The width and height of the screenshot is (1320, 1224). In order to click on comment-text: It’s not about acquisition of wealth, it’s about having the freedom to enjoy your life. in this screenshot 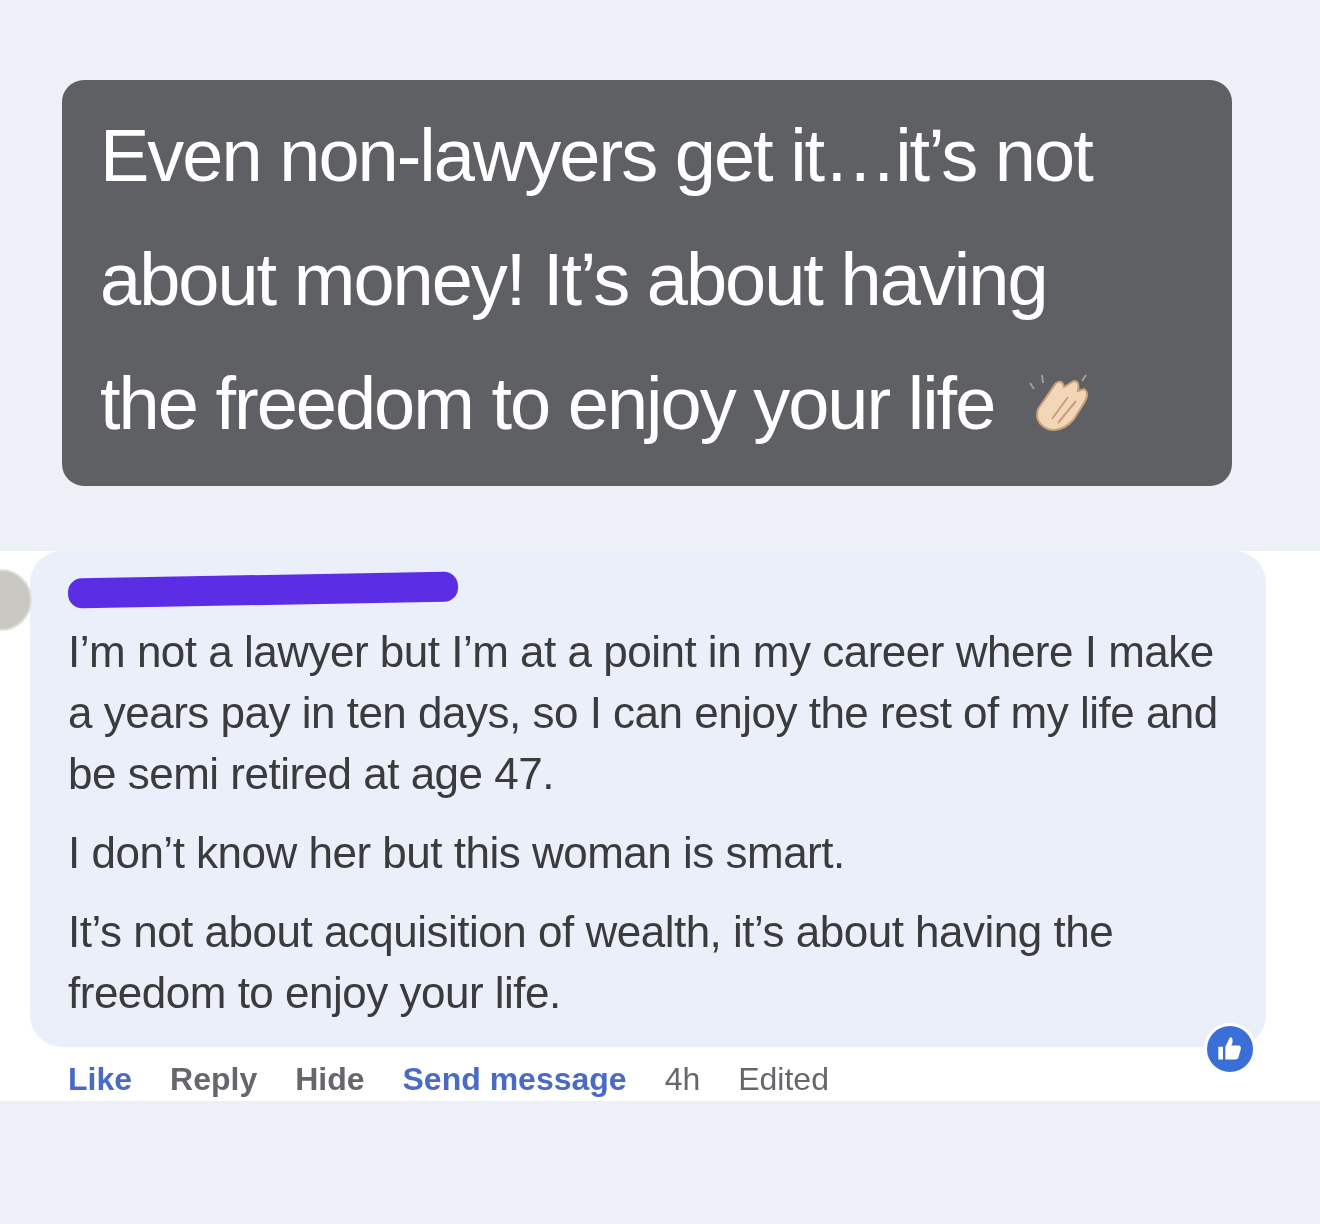, I will do `click(591, 962)`.